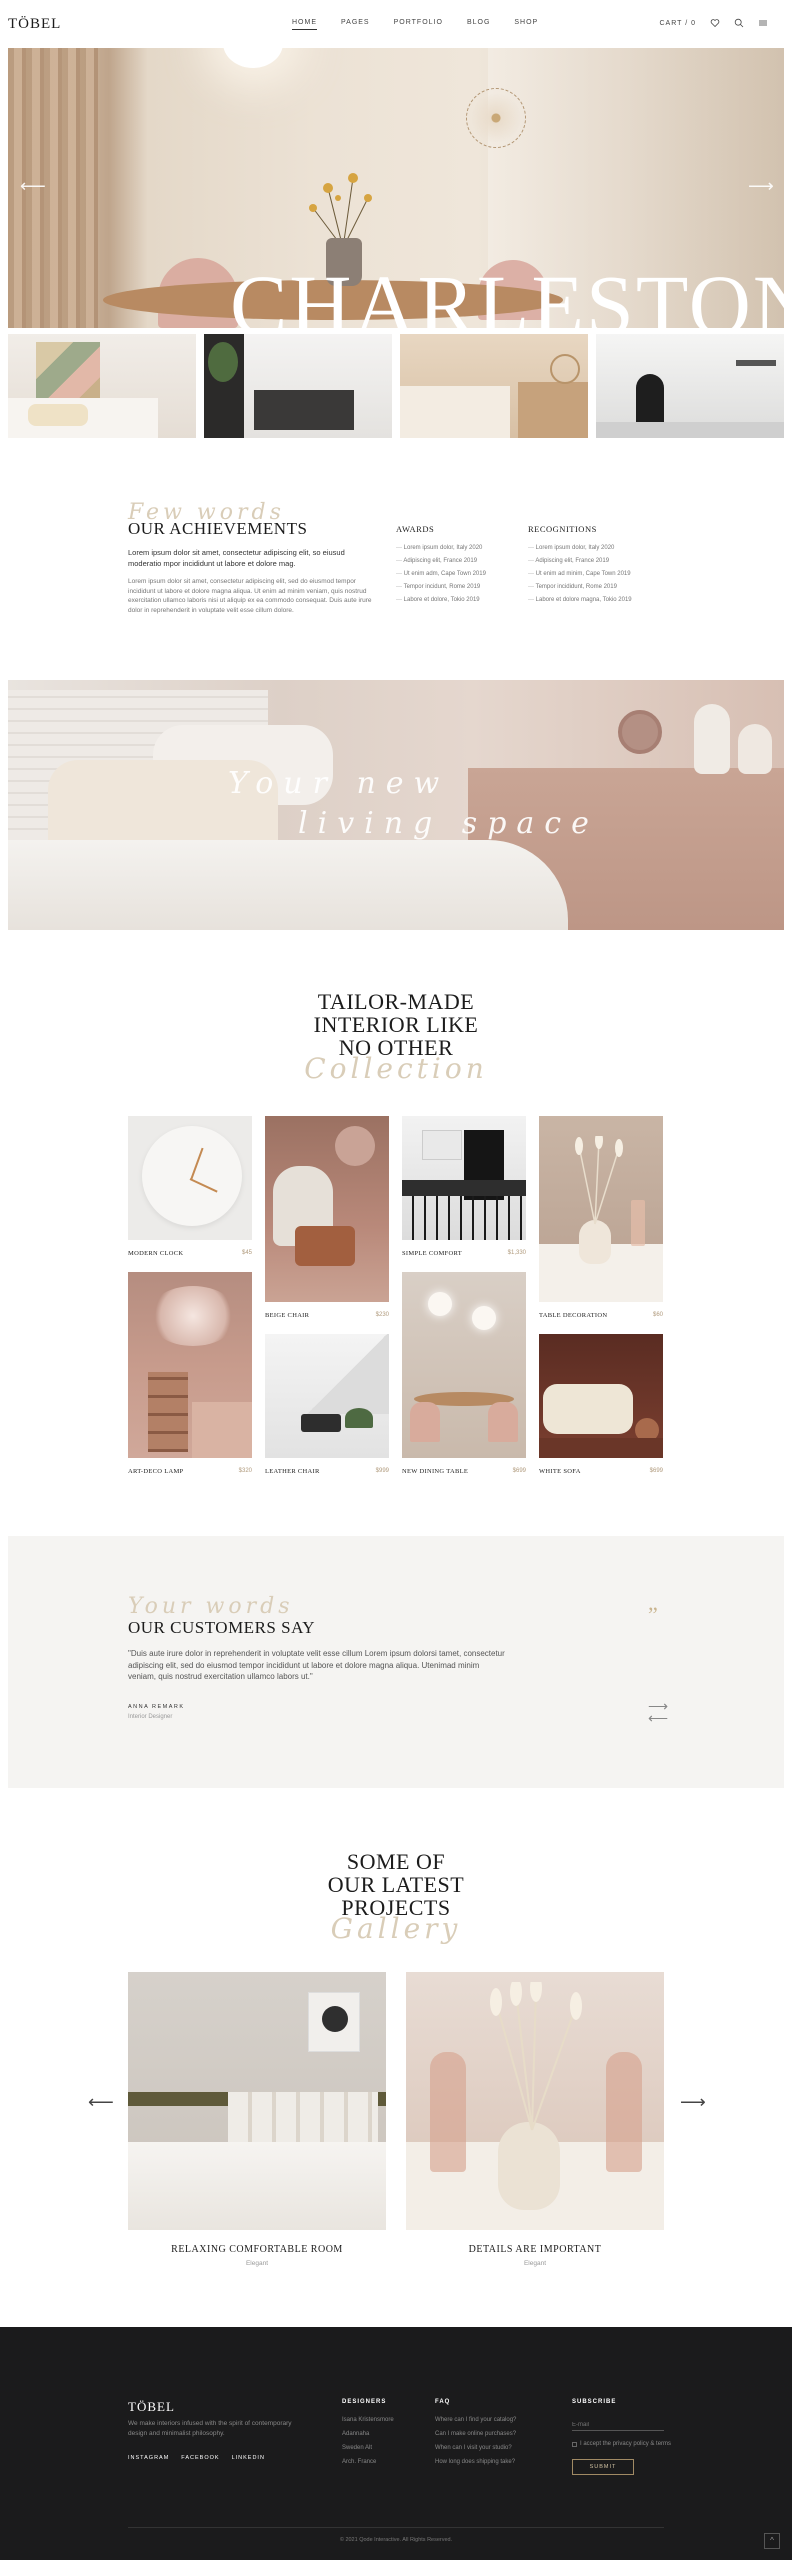  I want to click on product-image-modern-clock, so click(190, 1178).